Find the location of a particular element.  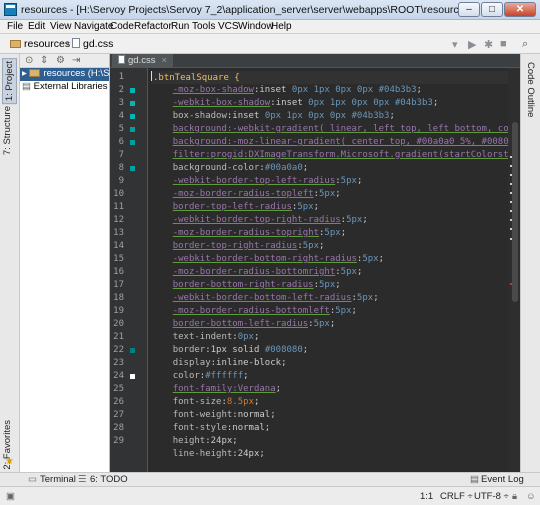

code-token: font-family:Verdana is located at coordinates (224, 389).